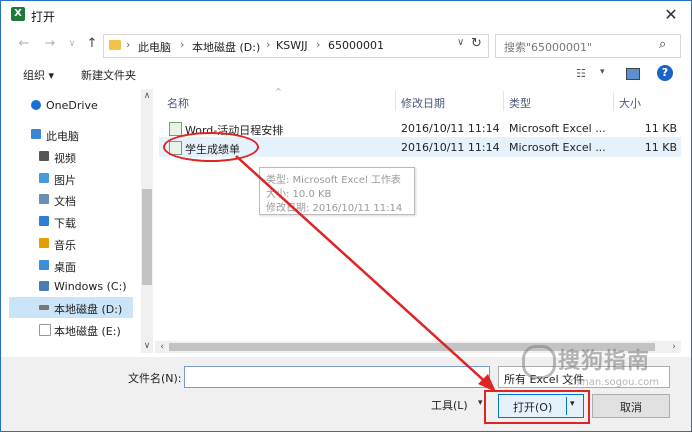  What do you see at coordinates (614, 382) in the screenshot?
I see `watermark-url: zhinan.sogou.com` at bounding box center [614, 382].